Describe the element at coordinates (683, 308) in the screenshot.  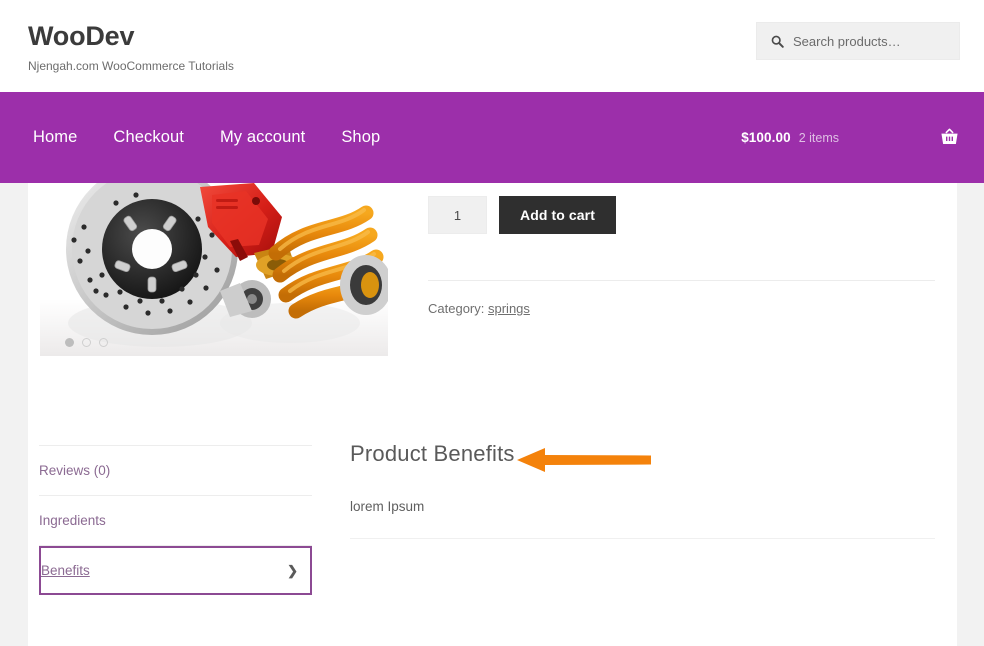
I see `product-meta: Category: springs` at that location.